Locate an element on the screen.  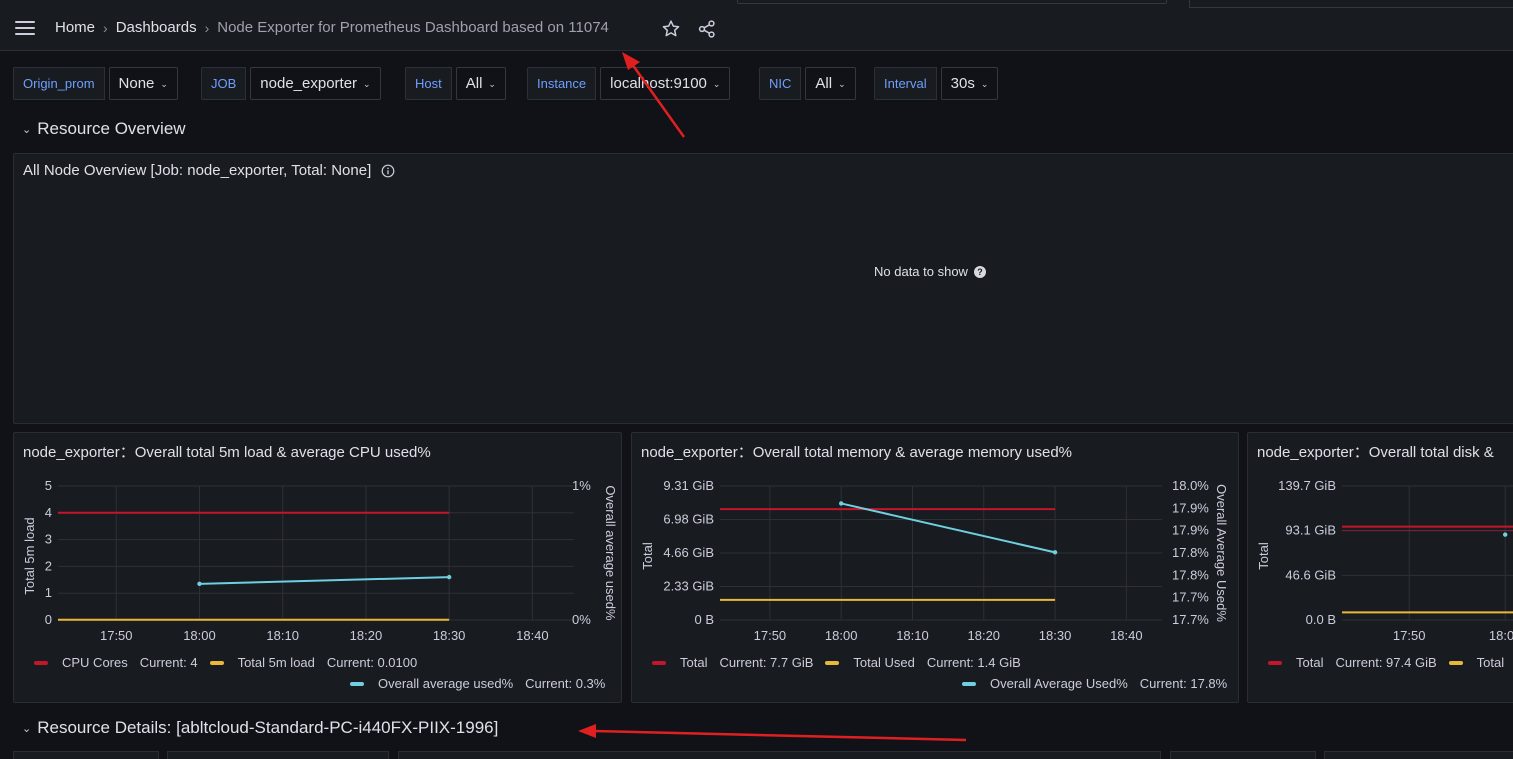
chart-legend: Overall Average Used% Current: 17.8% is located at coordinates (1094, 683).